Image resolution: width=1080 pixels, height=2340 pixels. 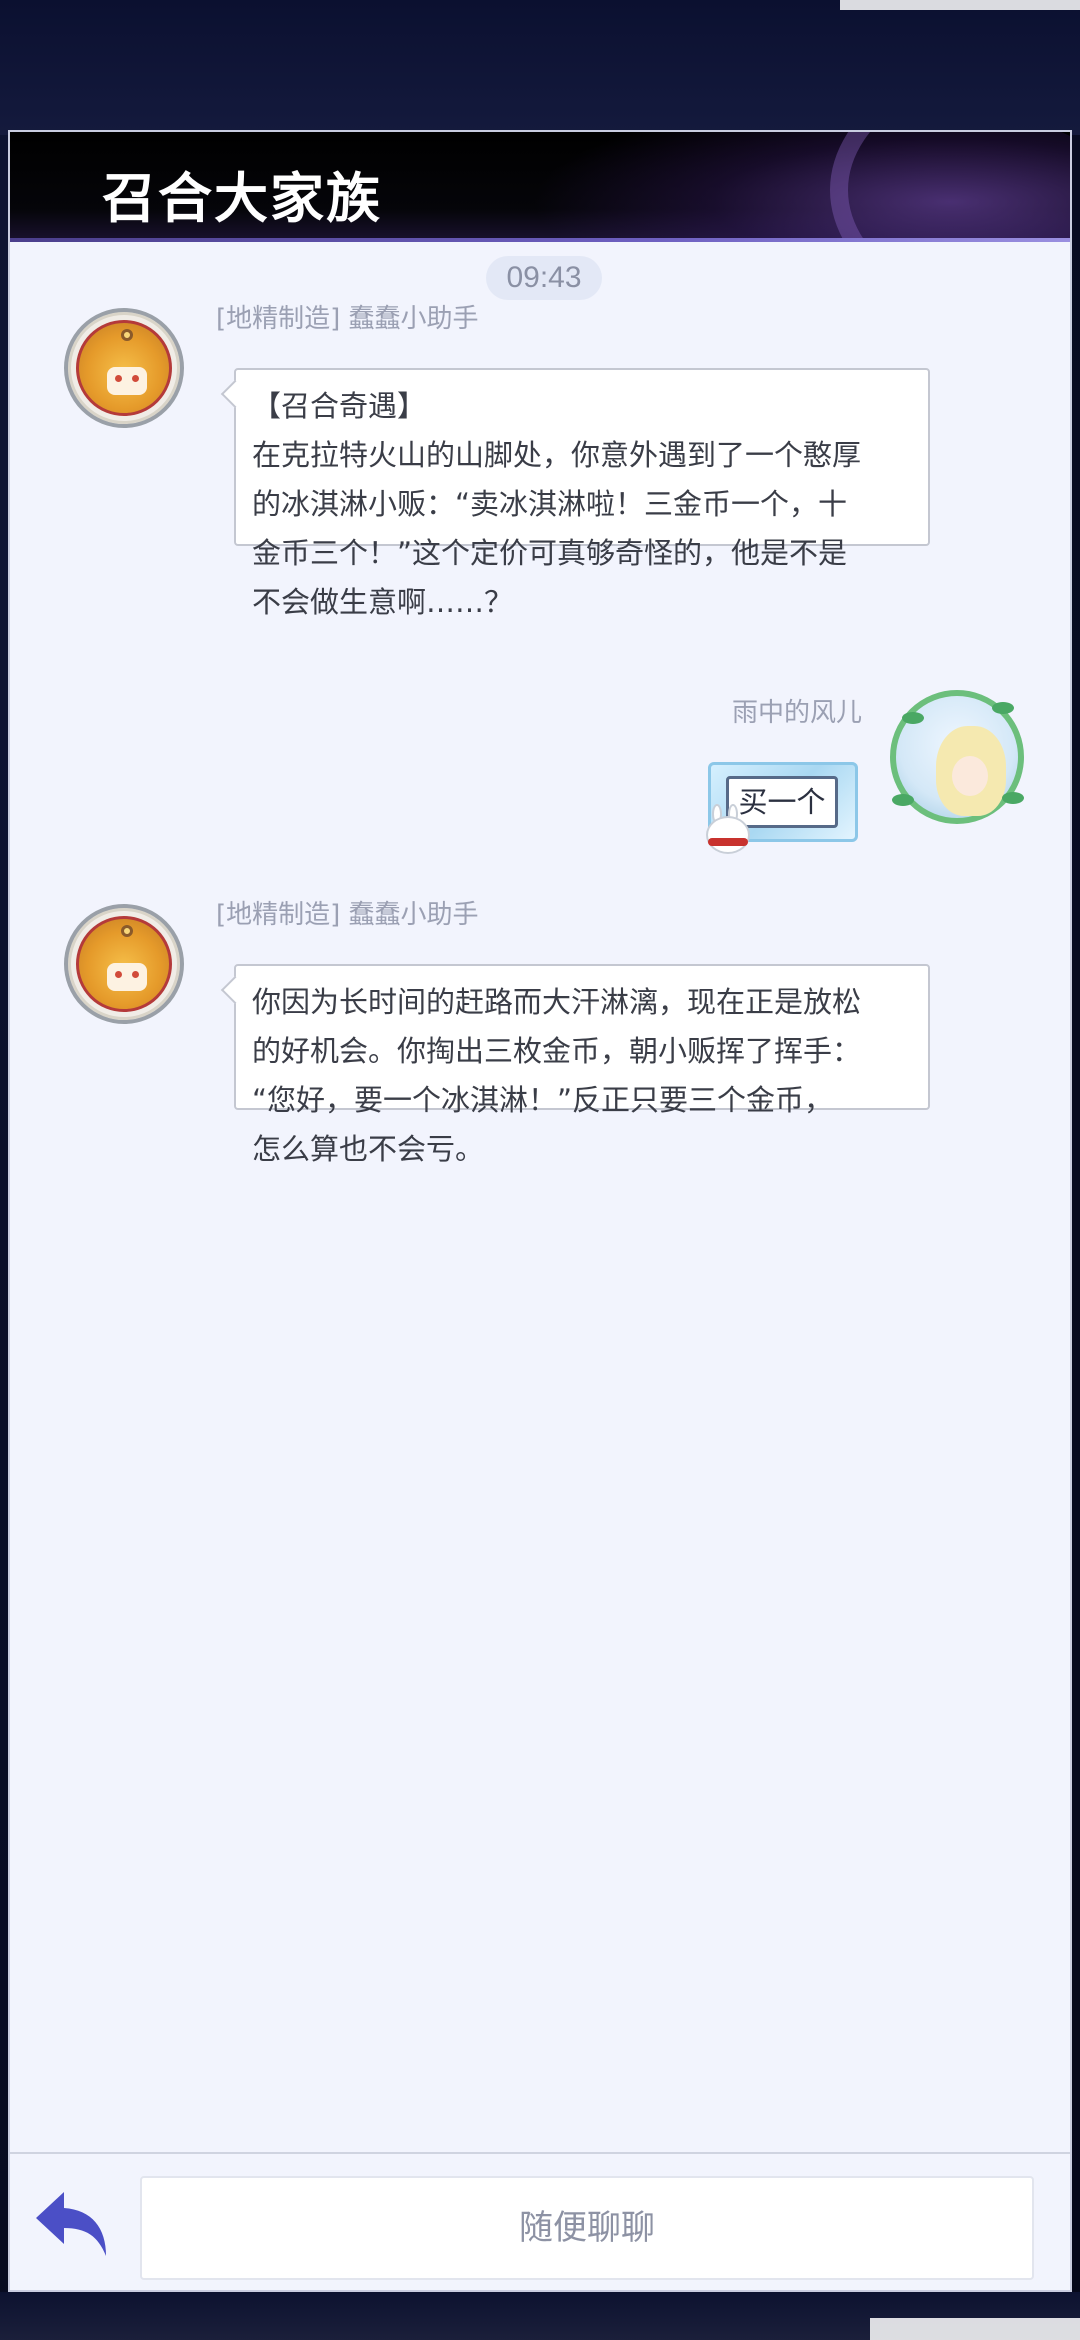 I want to click on message-line: 金币三个！”这个定价可真够奇怪的，他是不是, so click(x=550, y=553).